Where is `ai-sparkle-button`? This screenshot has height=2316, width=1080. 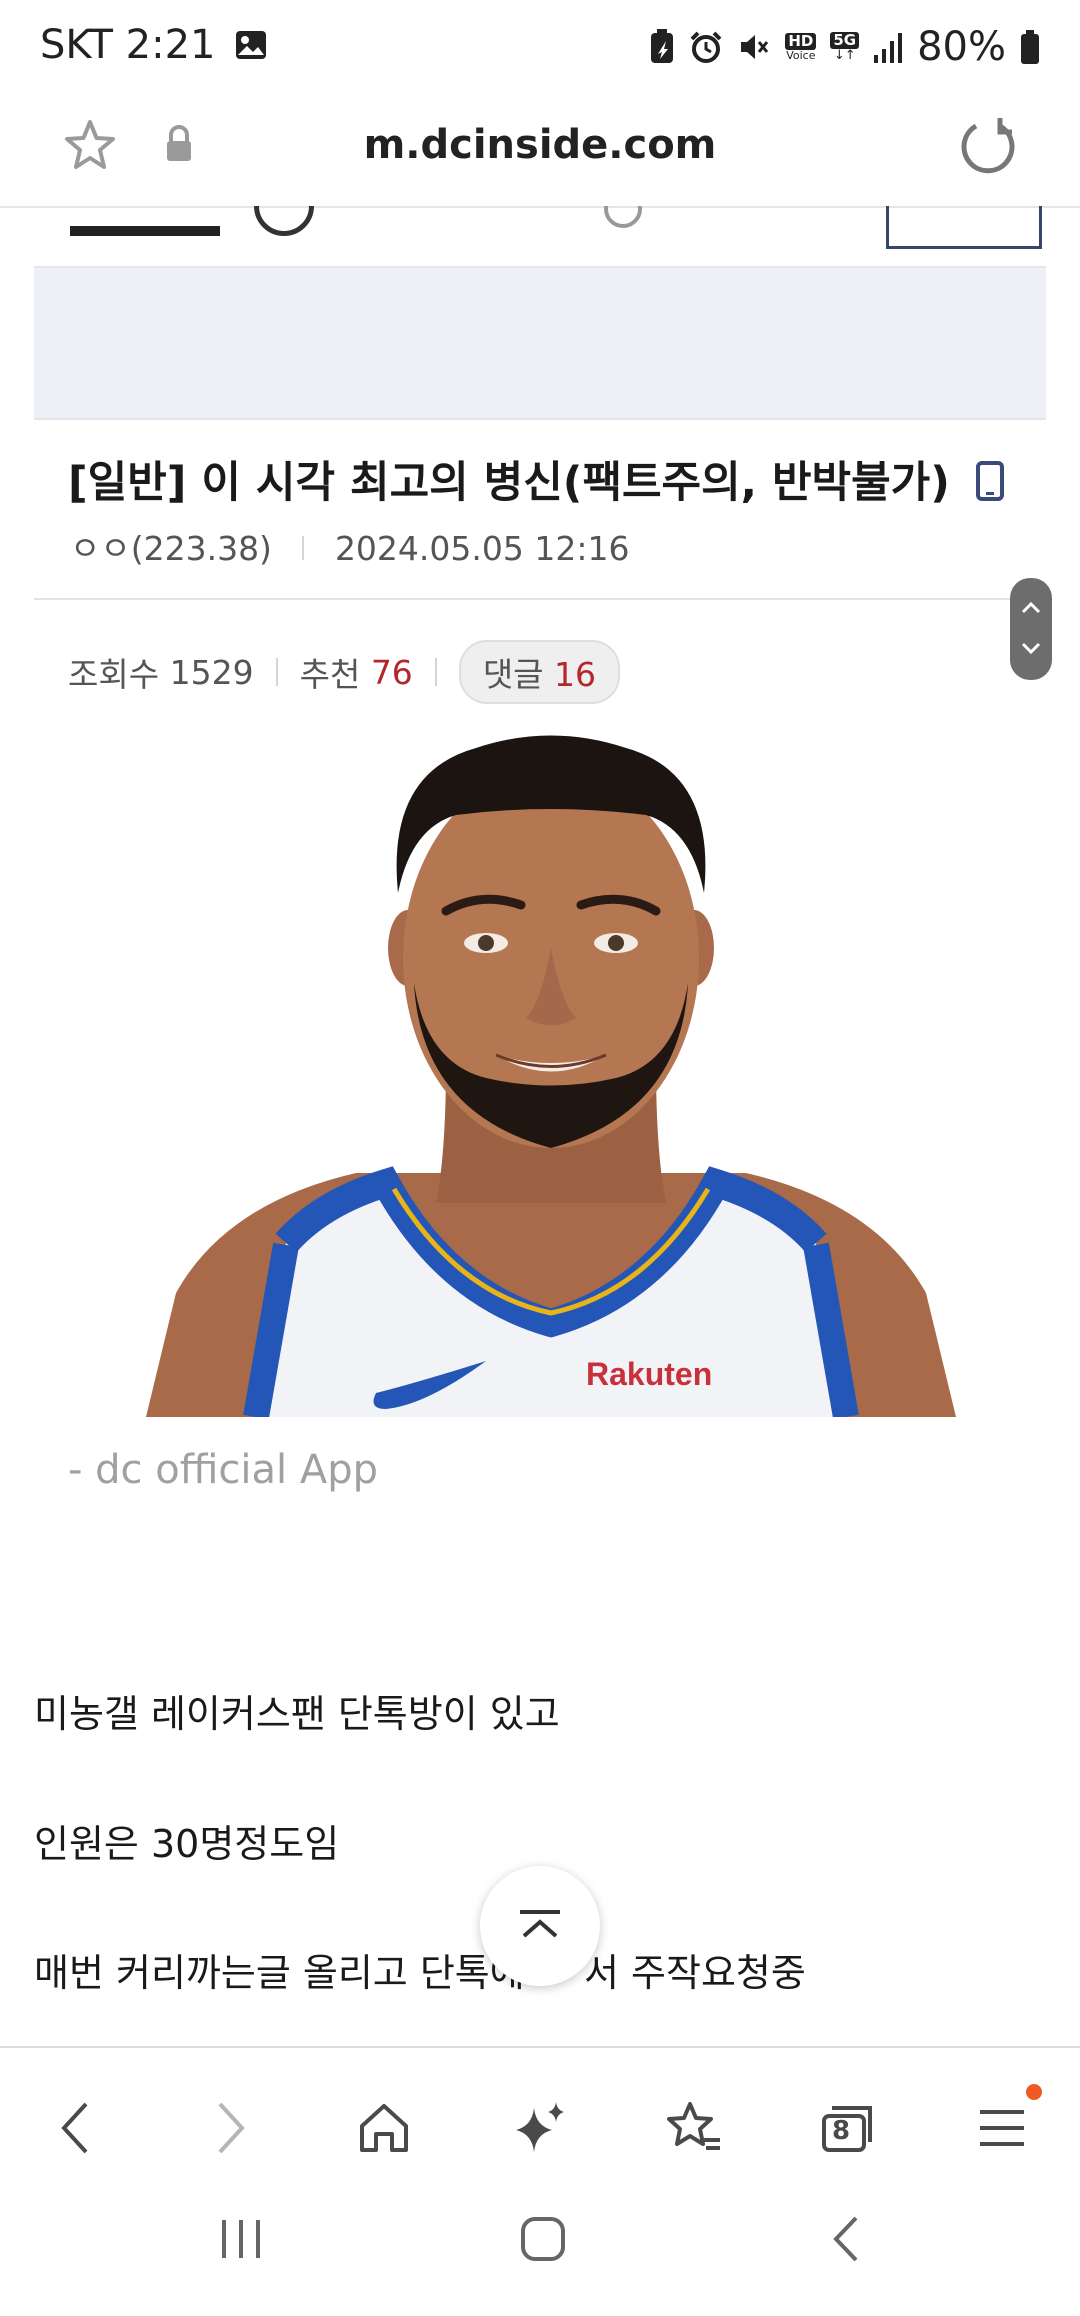 ai-sparkle-button is located at coordinates (540, 2128).